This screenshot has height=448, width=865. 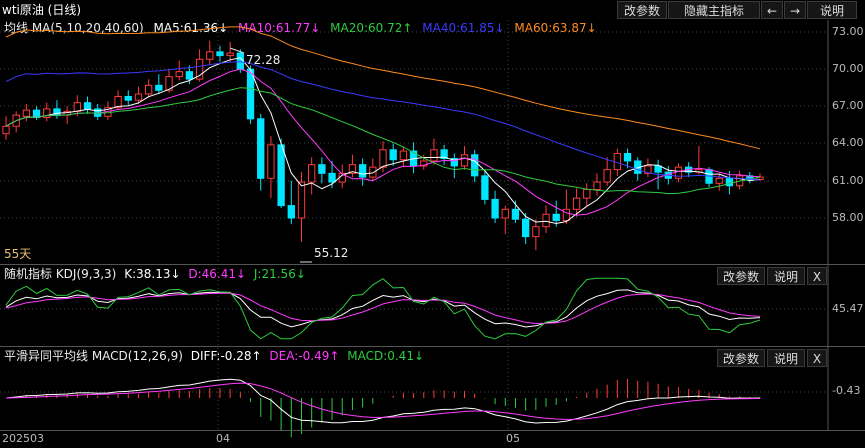 I want to click on macd-dea-value: DEA:-0.49↑, so click(x=304, y=356).